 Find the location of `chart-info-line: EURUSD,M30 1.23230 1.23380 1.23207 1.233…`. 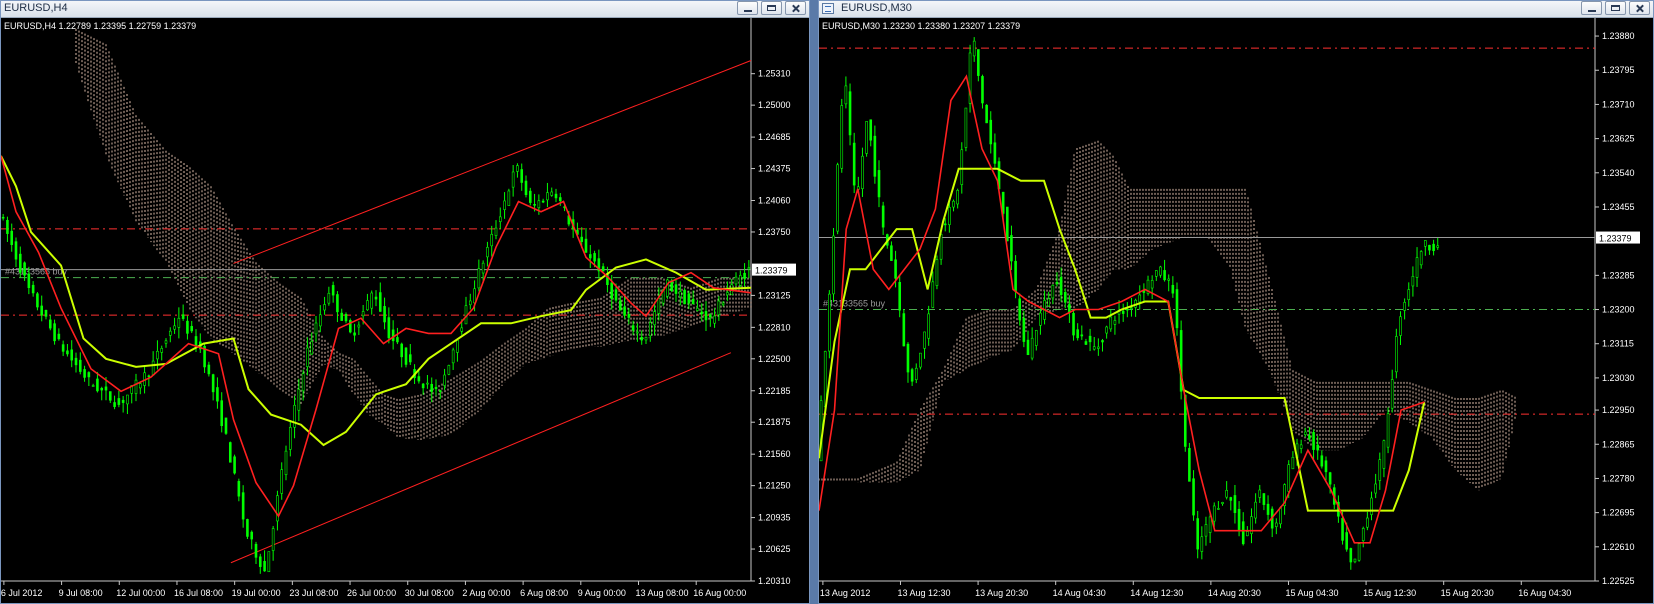

chart-info-line: EURUSD,M30 1.23230 1.23380 1.23207 1.233… is located at coordinates (921, 26).